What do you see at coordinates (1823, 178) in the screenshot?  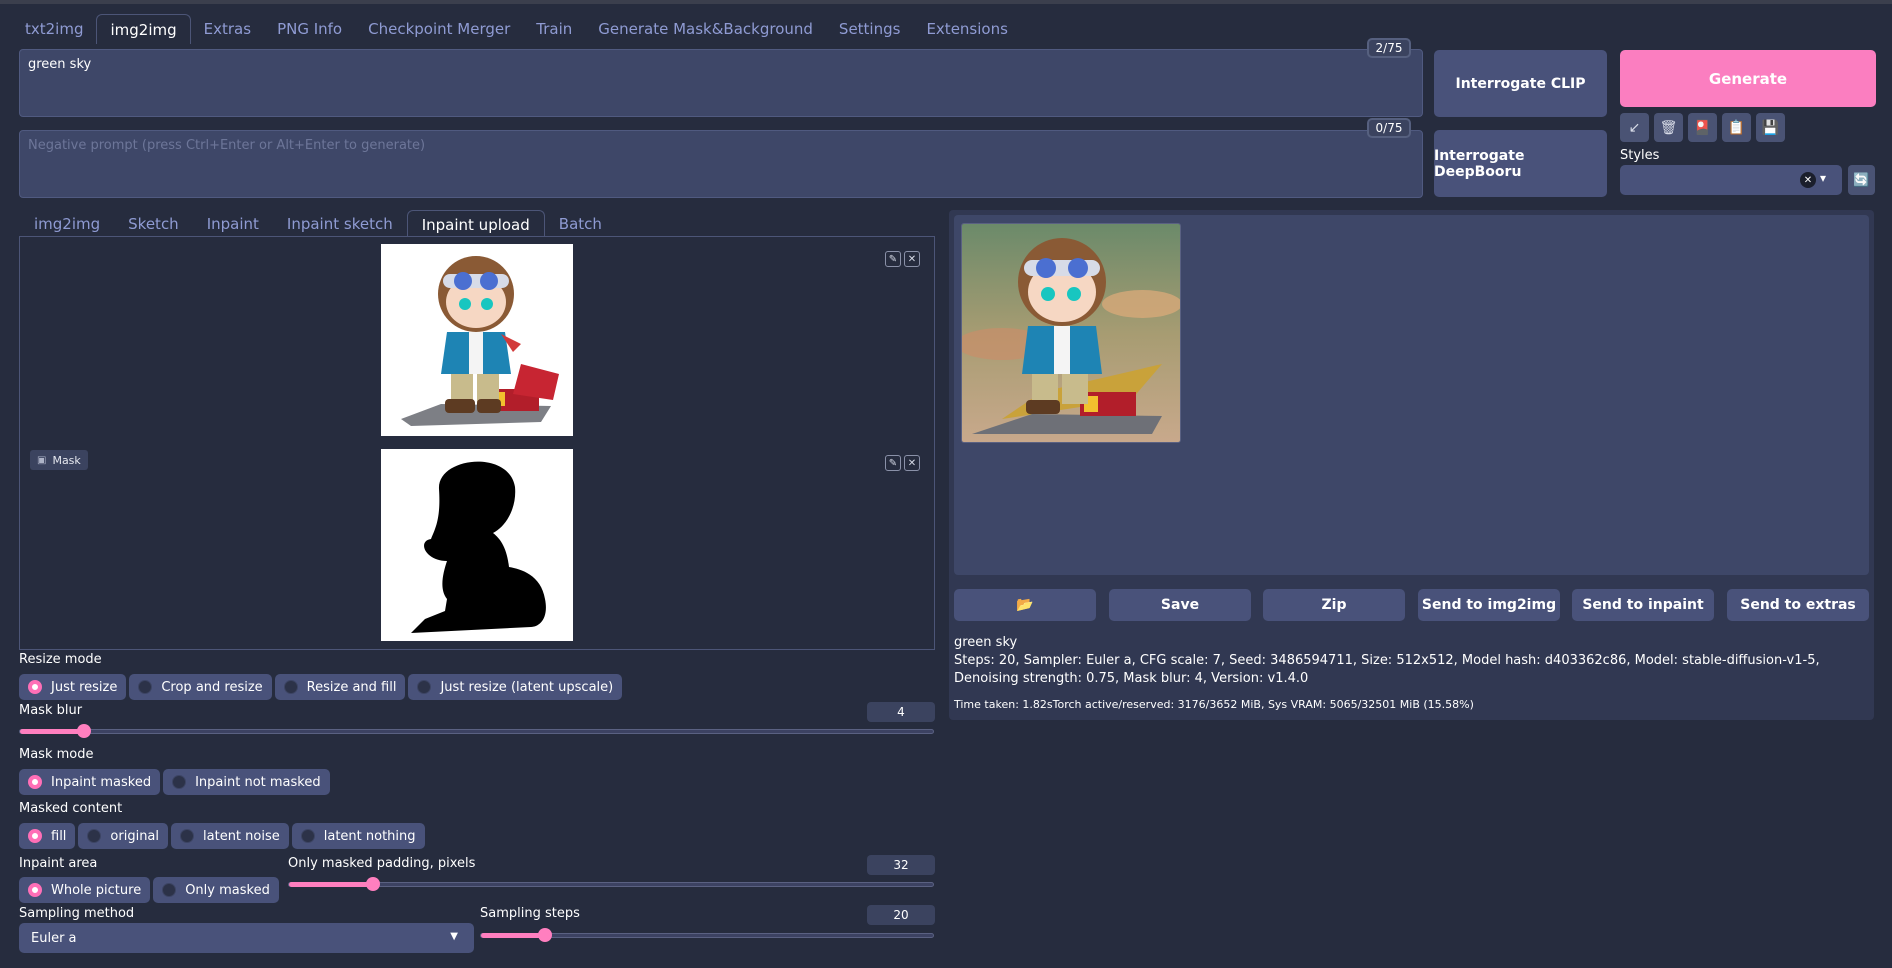 I see `chevron-down-icon: ▾` at bounding box center [1823, 178].